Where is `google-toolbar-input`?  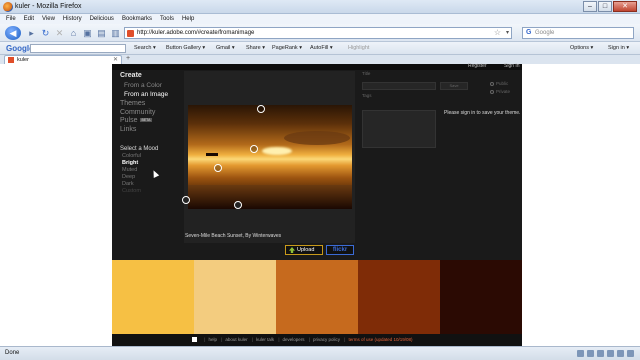 google-toolbar-input is located at coordinates (78, 48).